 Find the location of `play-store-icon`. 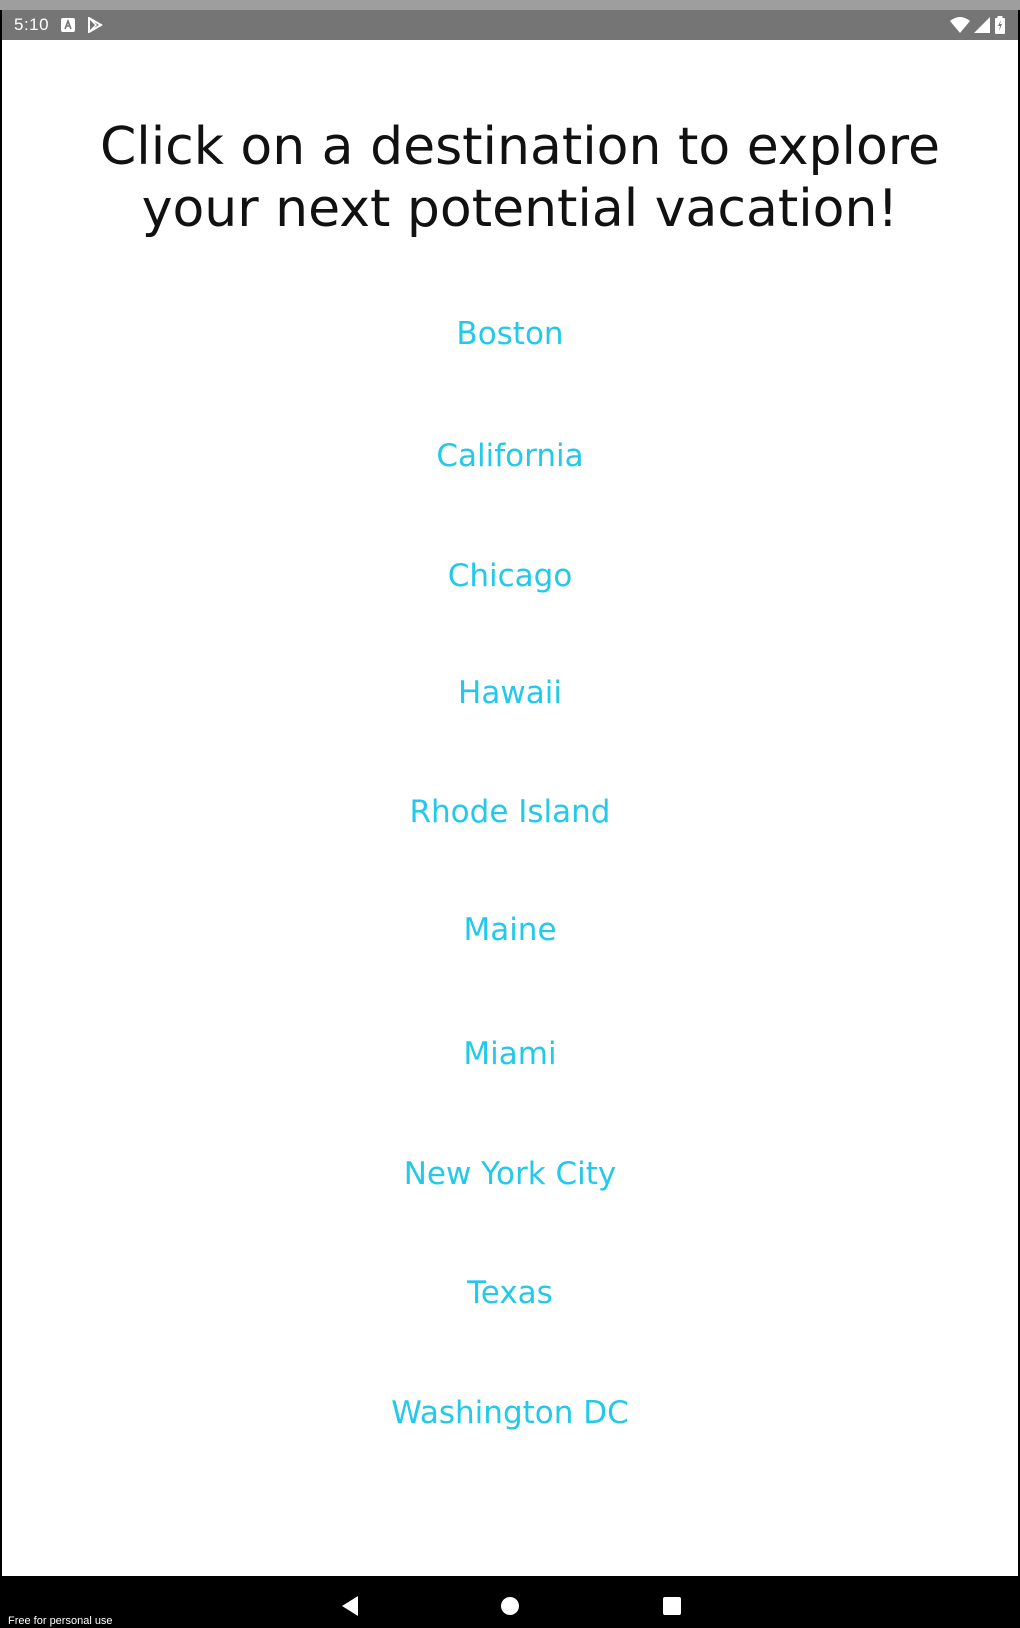

play-store-icon is located at coordinates (95, 25).